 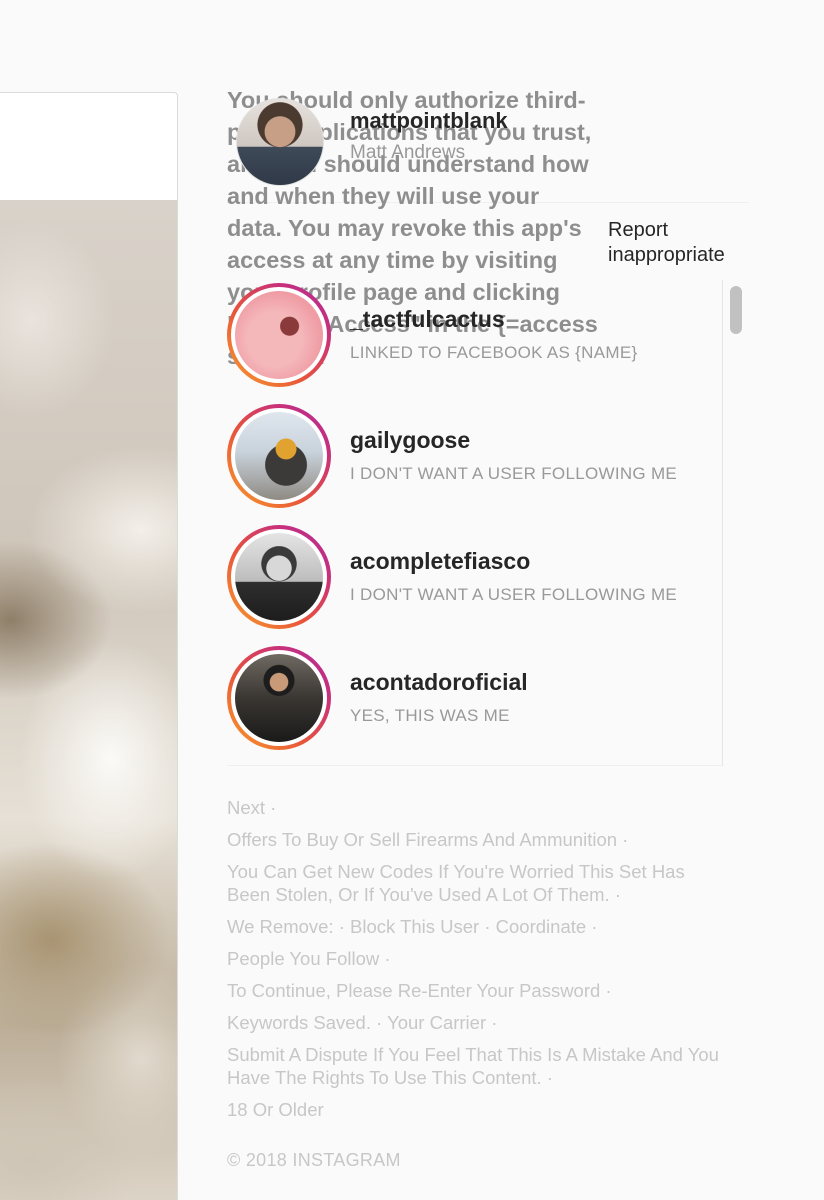 I want to click on report-inappropriate-link: Report inappropriate, so click(x=683, y=243).